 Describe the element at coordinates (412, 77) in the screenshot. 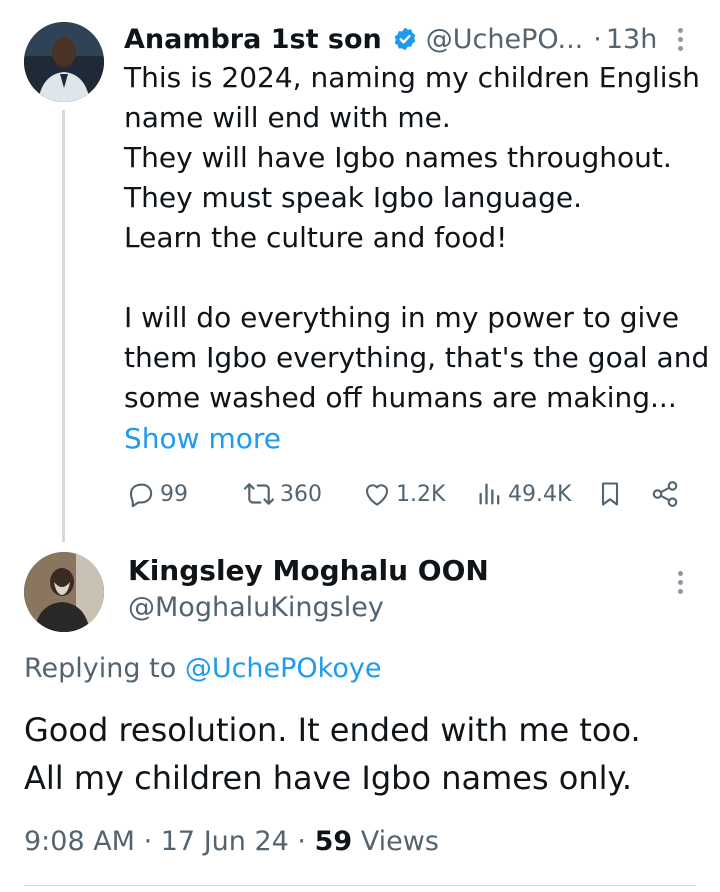

I see `tweet1-line: This is 2024, naming my children English` at that location.